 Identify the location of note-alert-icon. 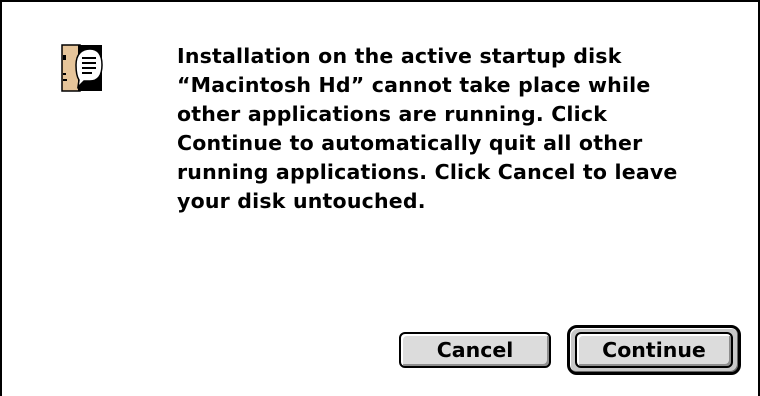
(82, 68).